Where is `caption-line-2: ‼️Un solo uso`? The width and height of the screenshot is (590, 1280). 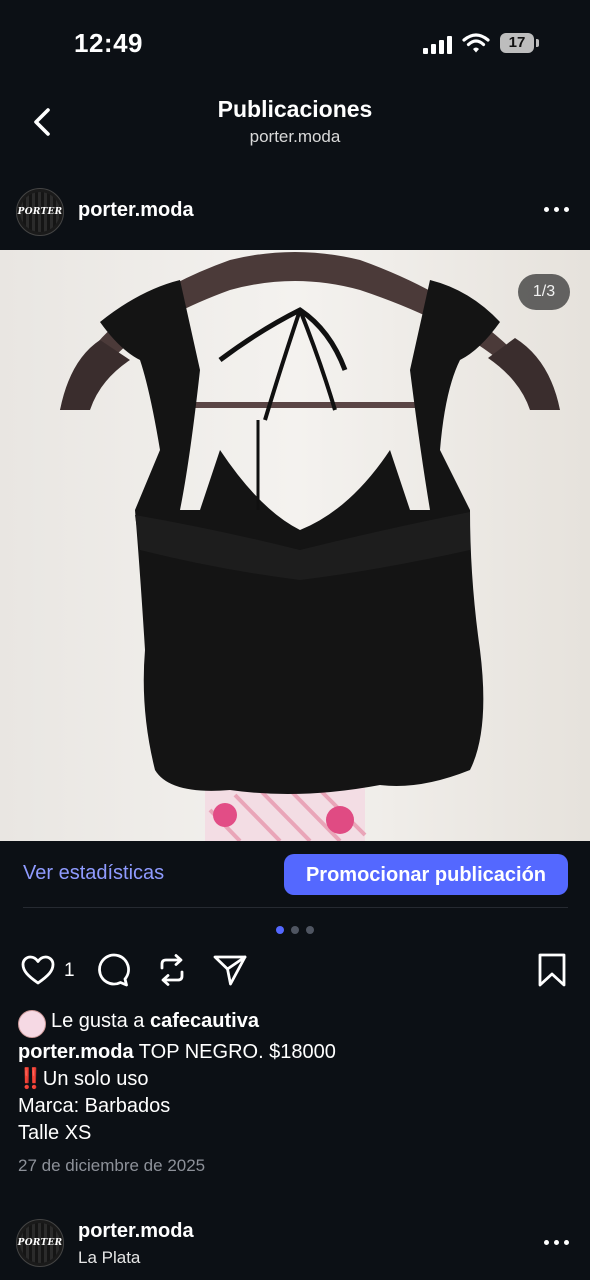 caption-line-2: ‼️Un solo uso is located at coordinates (298, 1079).